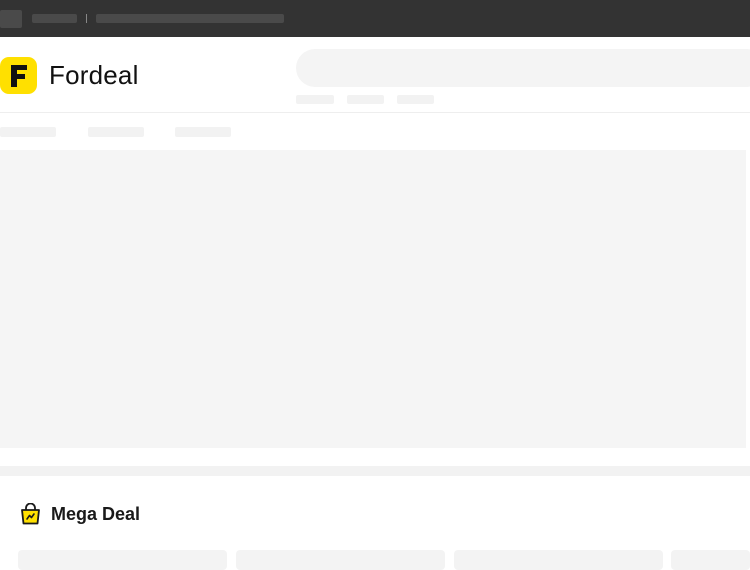 The image size is (750, 570). I want to click on logo-f-icon, so click(18, 75).